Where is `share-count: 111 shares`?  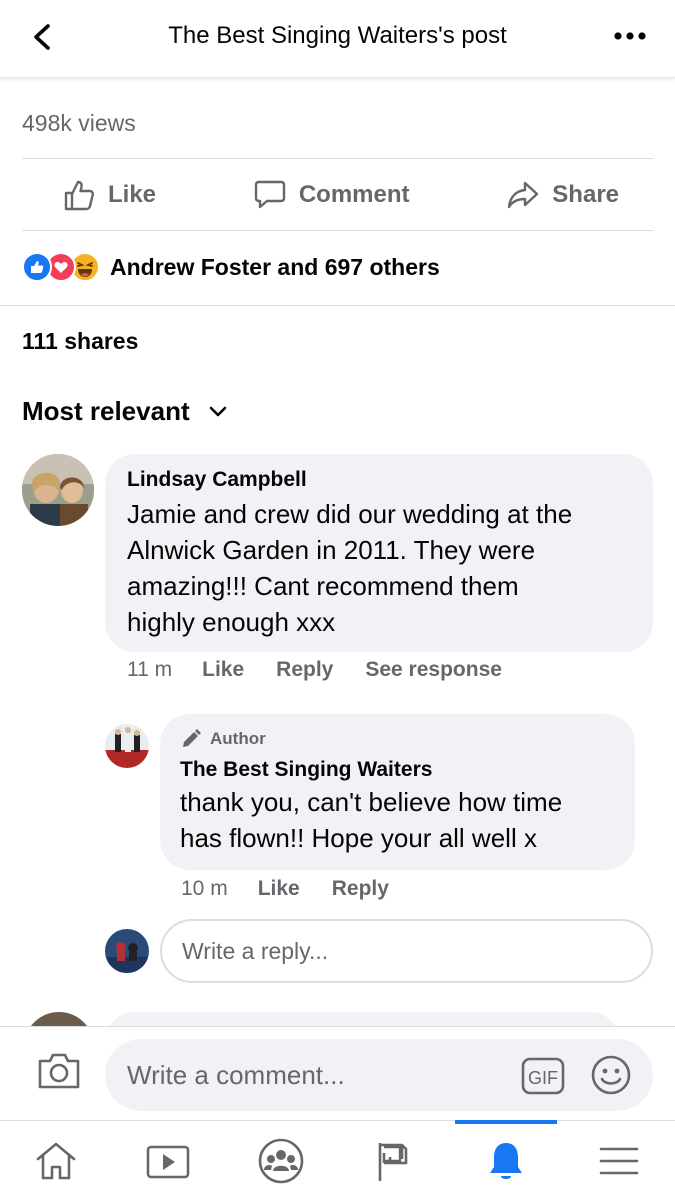 share-count: 111 shares is located at coordinates (80, 341).